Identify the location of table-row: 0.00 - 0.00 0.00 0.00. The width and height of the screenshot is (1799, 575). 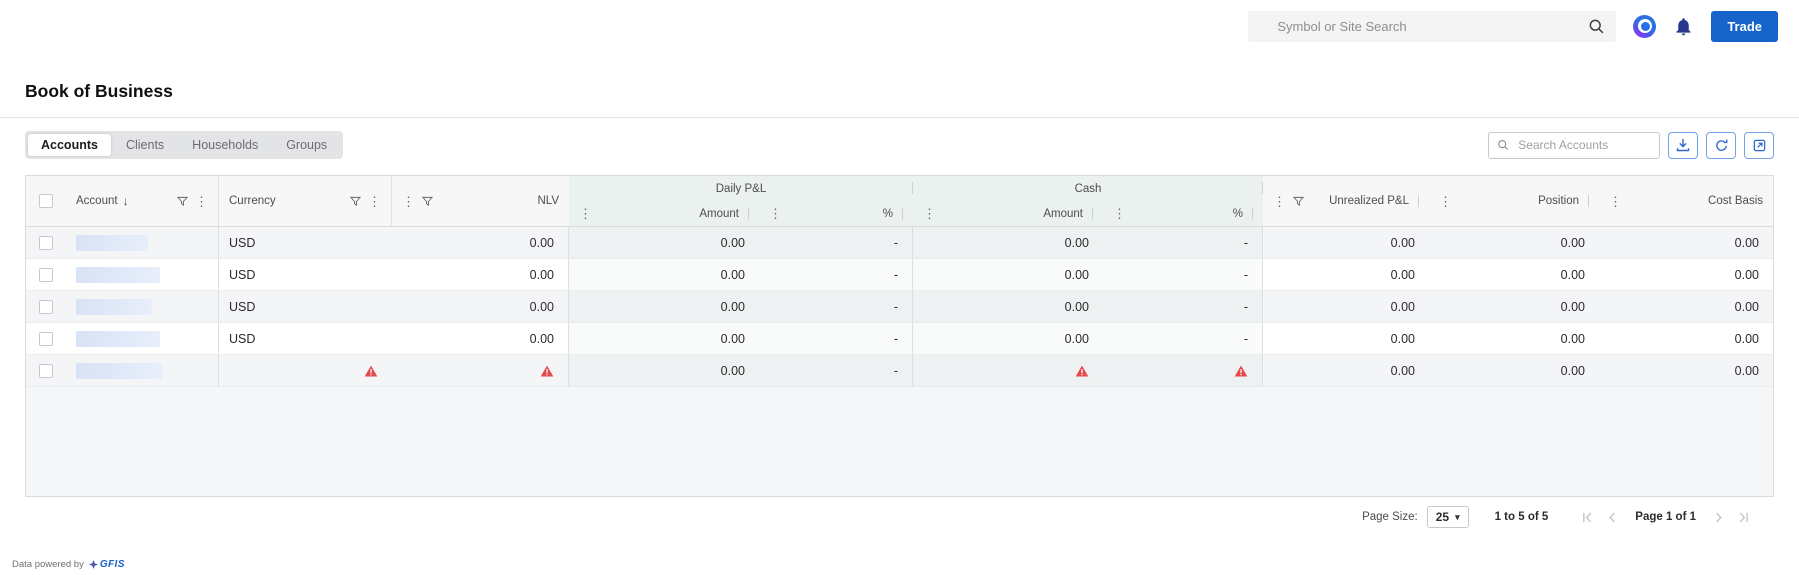
(899, 371).